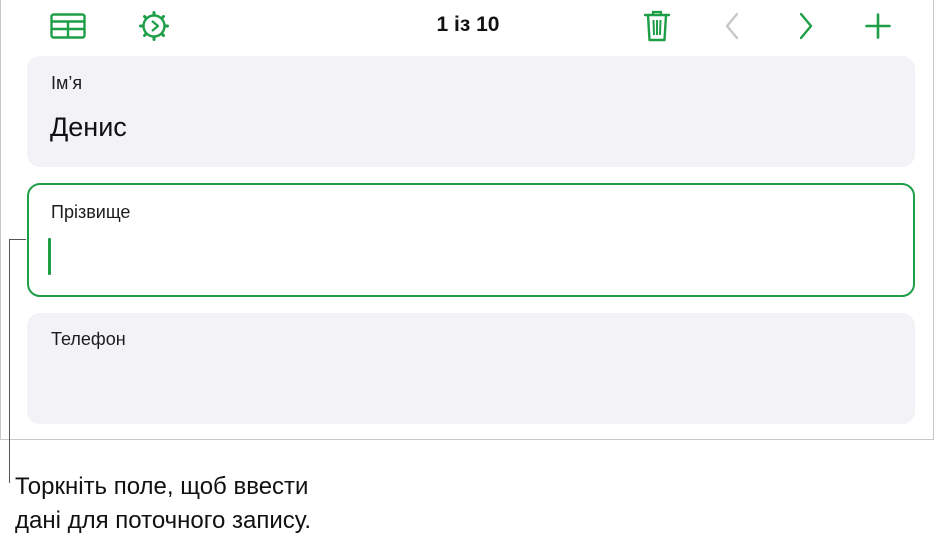 This screenshot has width=935, height=539. What do you see at coordinates (9, 361) in the screenshot?
I see `callout-leader-vertical` at bounding box center [9, 361].